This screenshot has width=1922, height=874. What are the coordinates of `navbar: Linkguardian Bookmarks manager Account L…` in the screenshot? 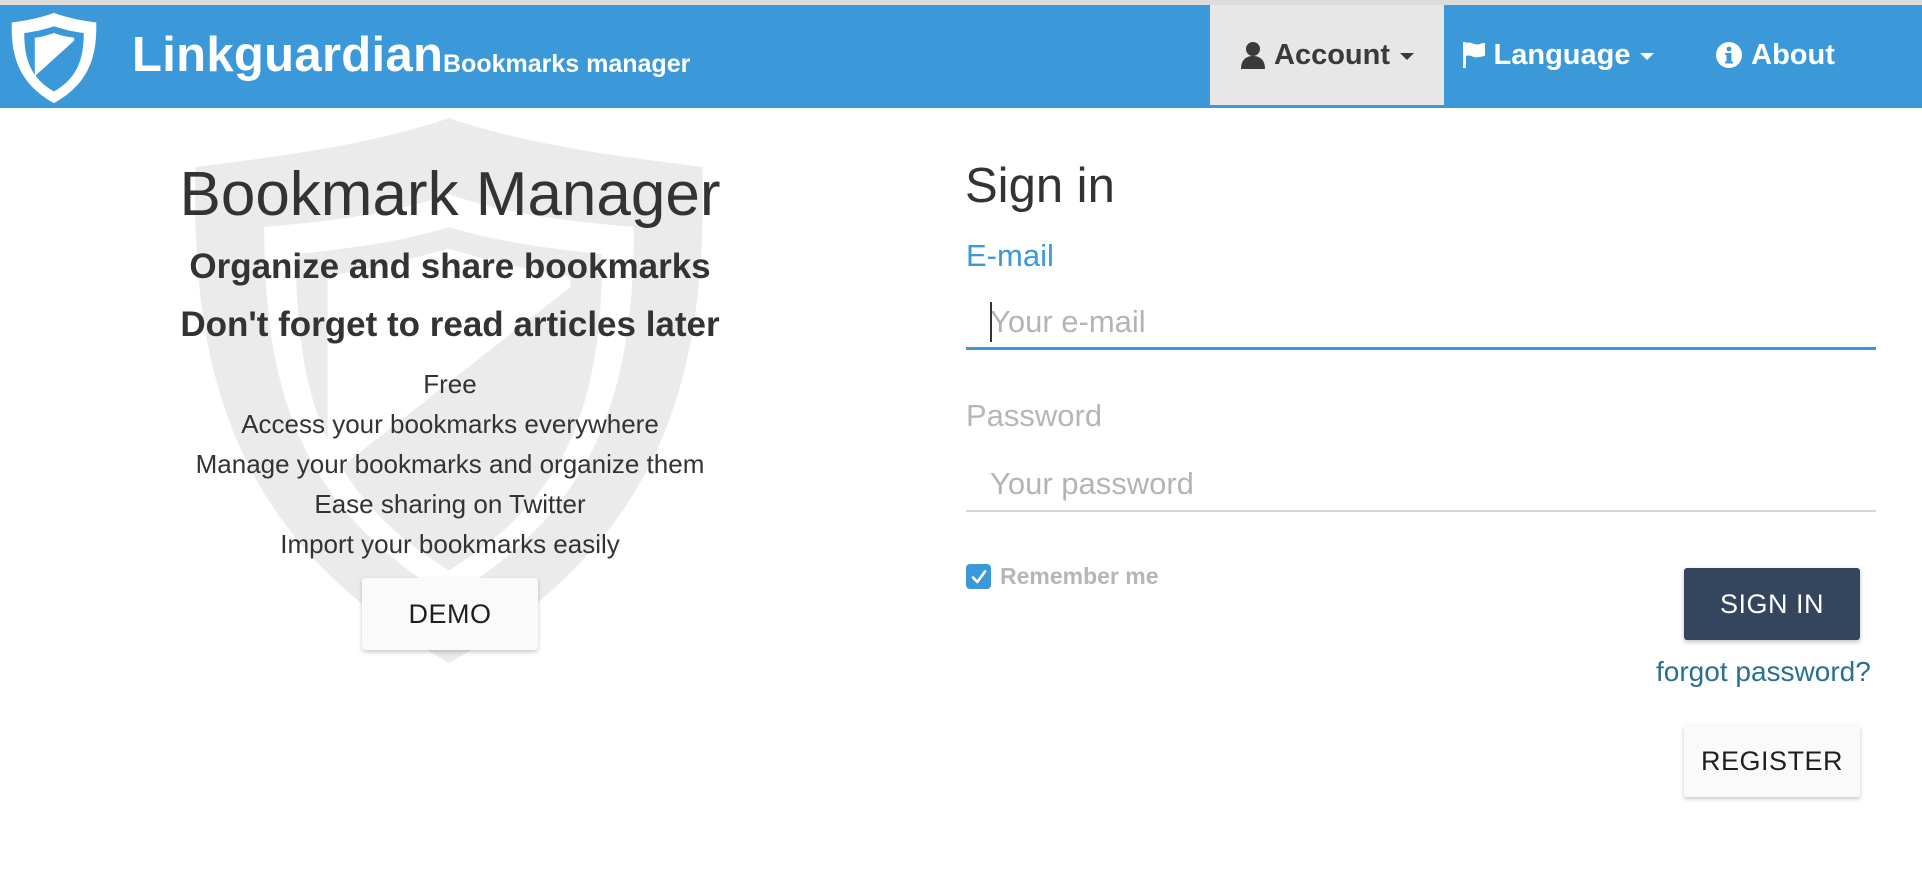 It's located at (961, 56).